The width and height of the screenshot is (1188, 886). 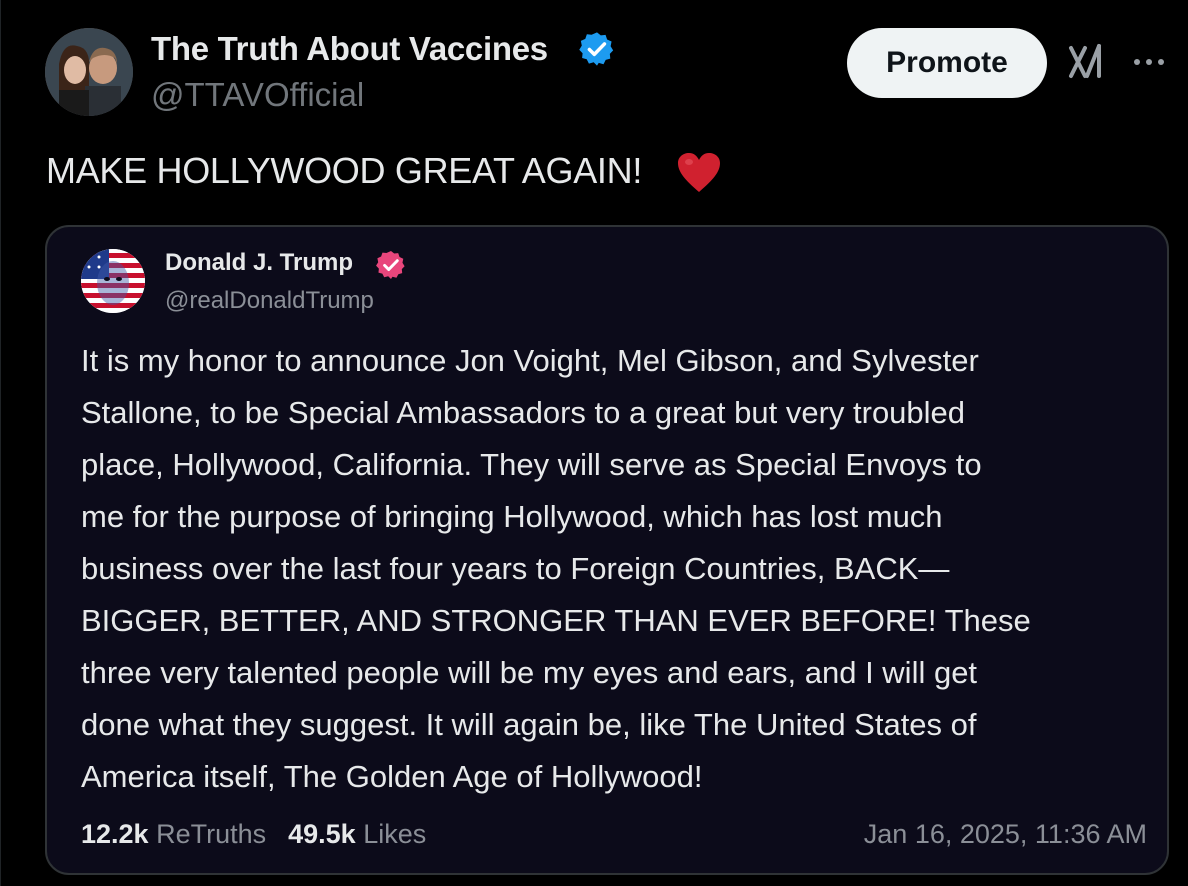 What do you see at coordinates (259, 263) in the screenshot?
I see `quoted-author-name: Donald J. Trump` at bounding box center [259, 263].